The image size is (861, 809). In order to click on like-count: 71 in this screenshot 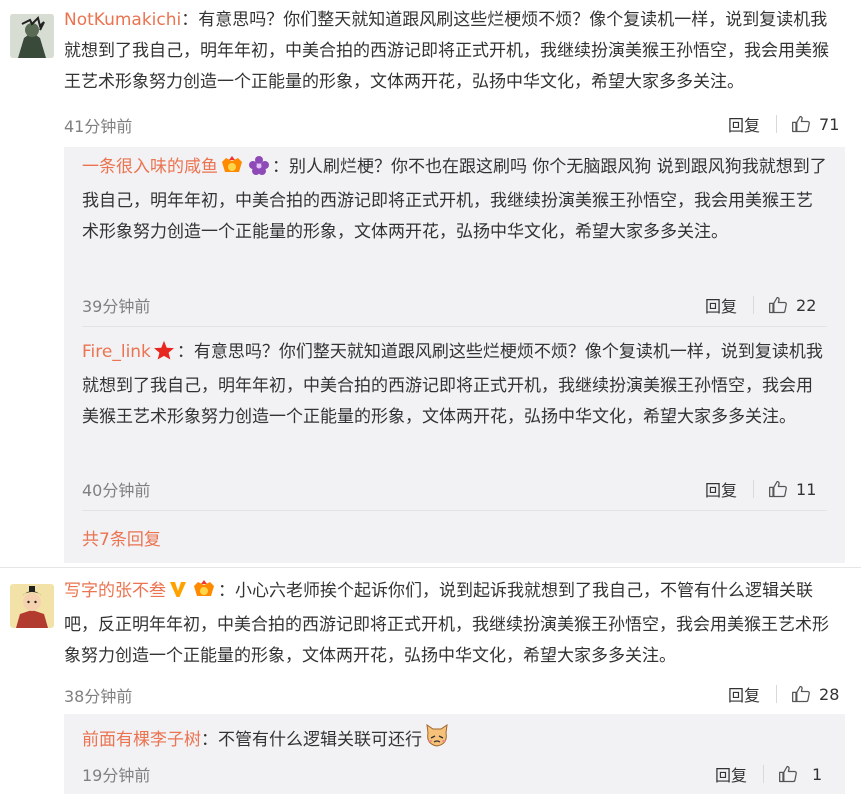, I will do `click(829, 124)`.